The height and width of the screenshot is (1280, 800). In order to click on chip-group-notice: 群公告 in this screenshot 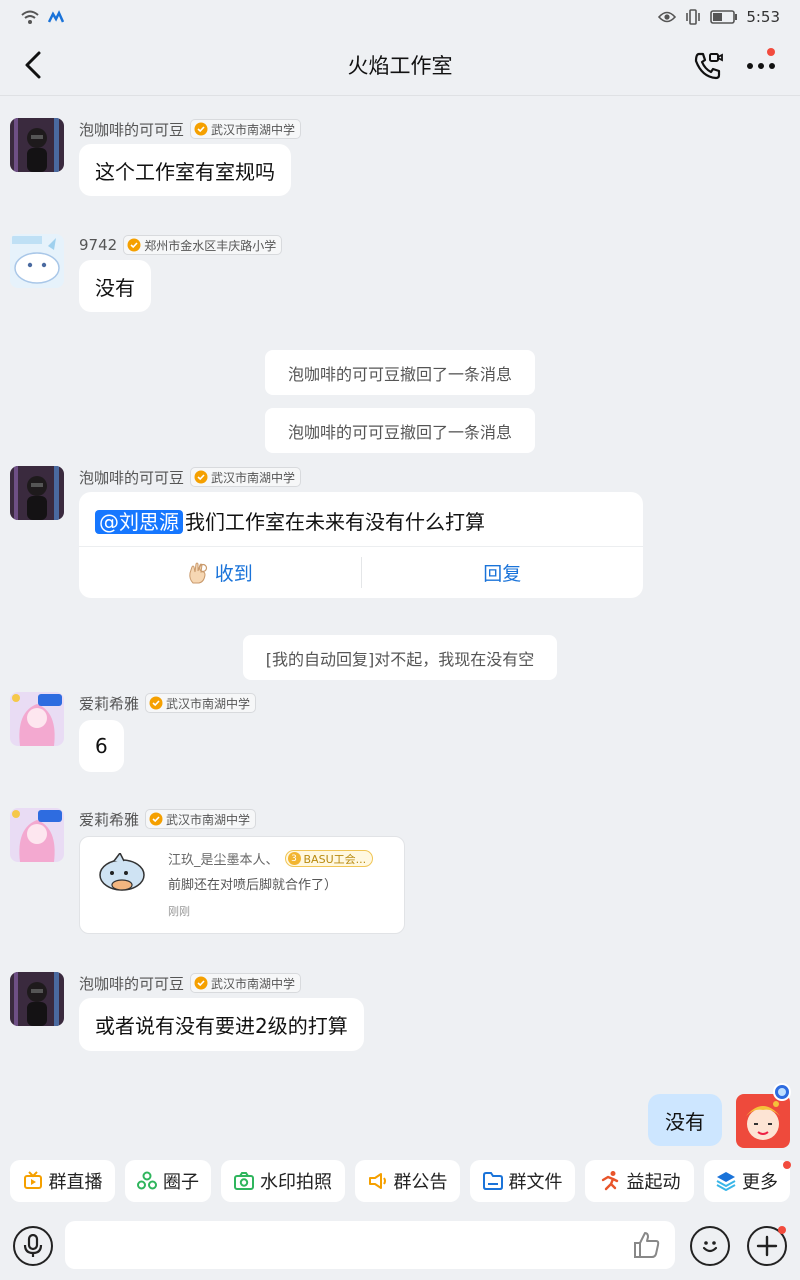, I will do `click(407, 1181)`.